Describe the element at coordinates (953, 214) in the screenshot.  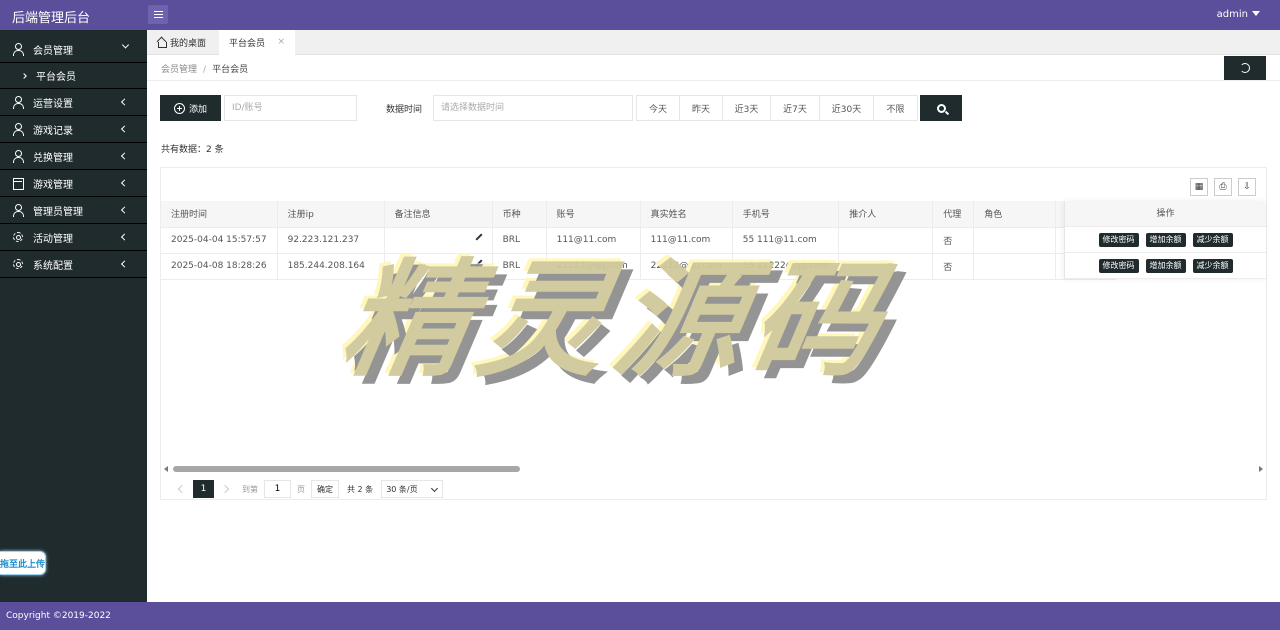
I see `column-header: 代理` at that location.